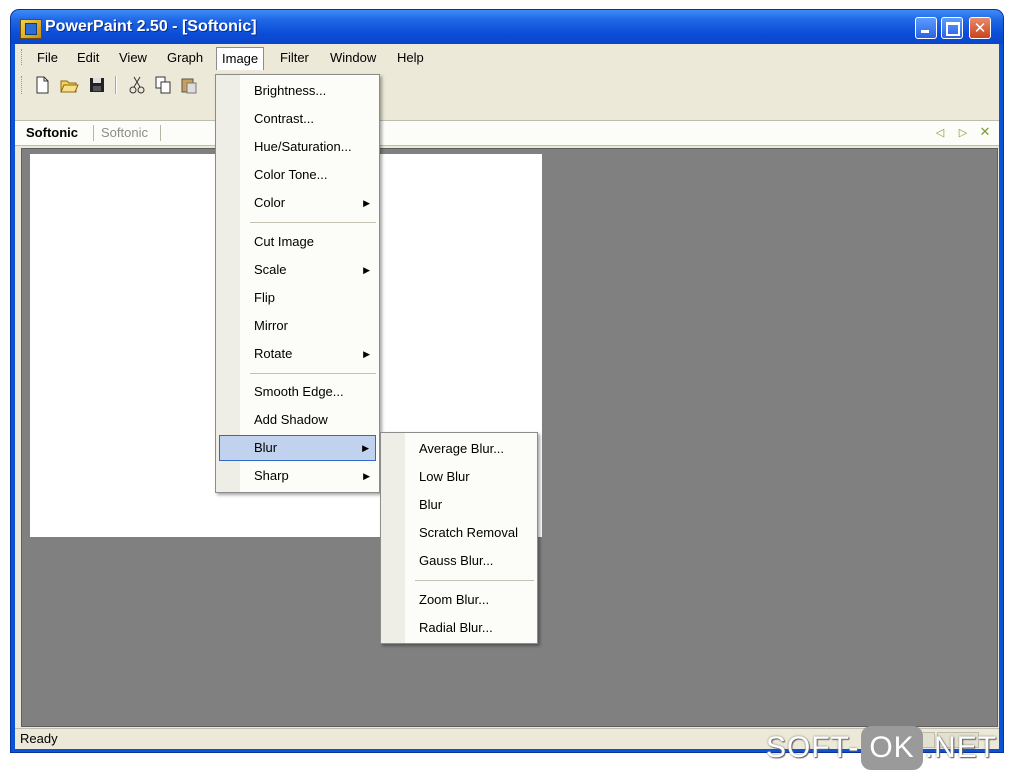  Describe the element at coordinates (297, 203) in the screenshot. I see `menu-item-color: Color ▶` at that location.